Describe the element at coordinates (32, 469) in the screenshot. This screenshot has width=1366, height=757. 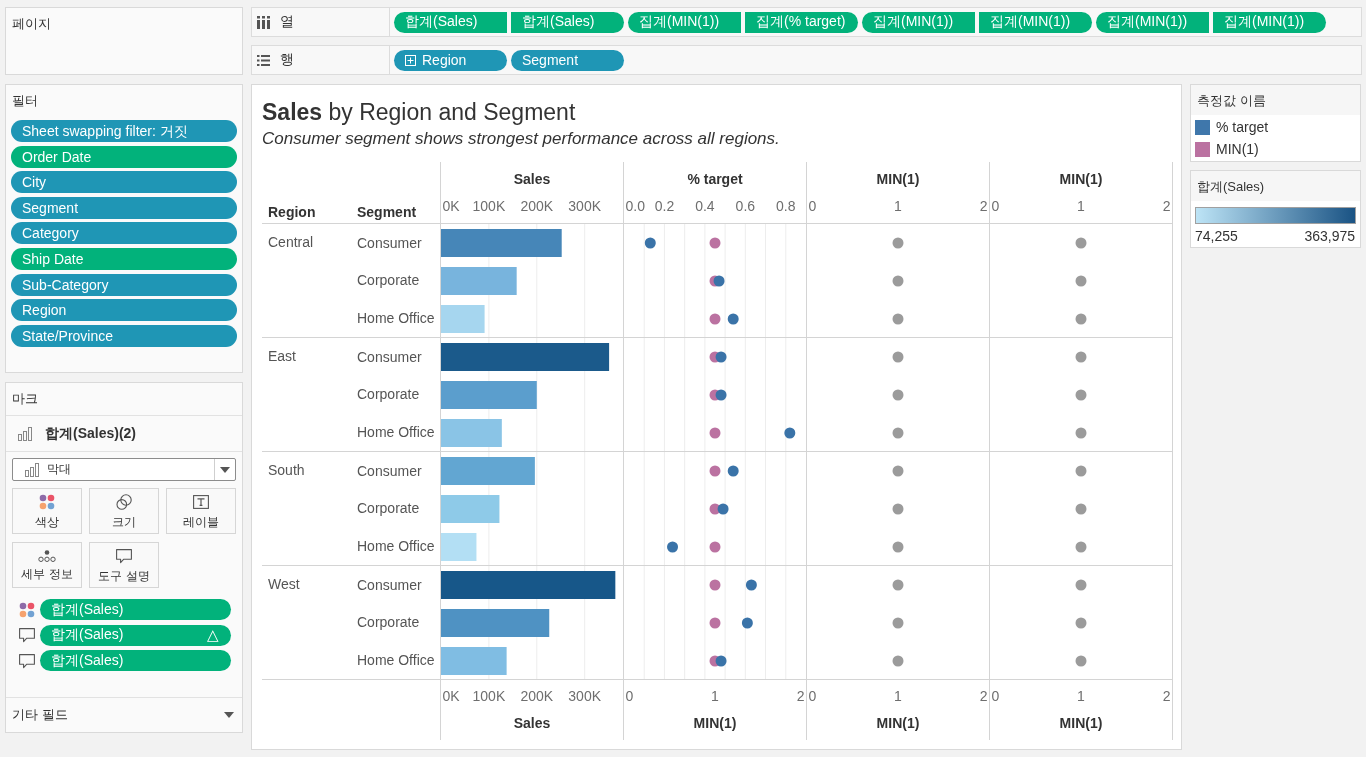
I see `bar-chart-icon` at that location.